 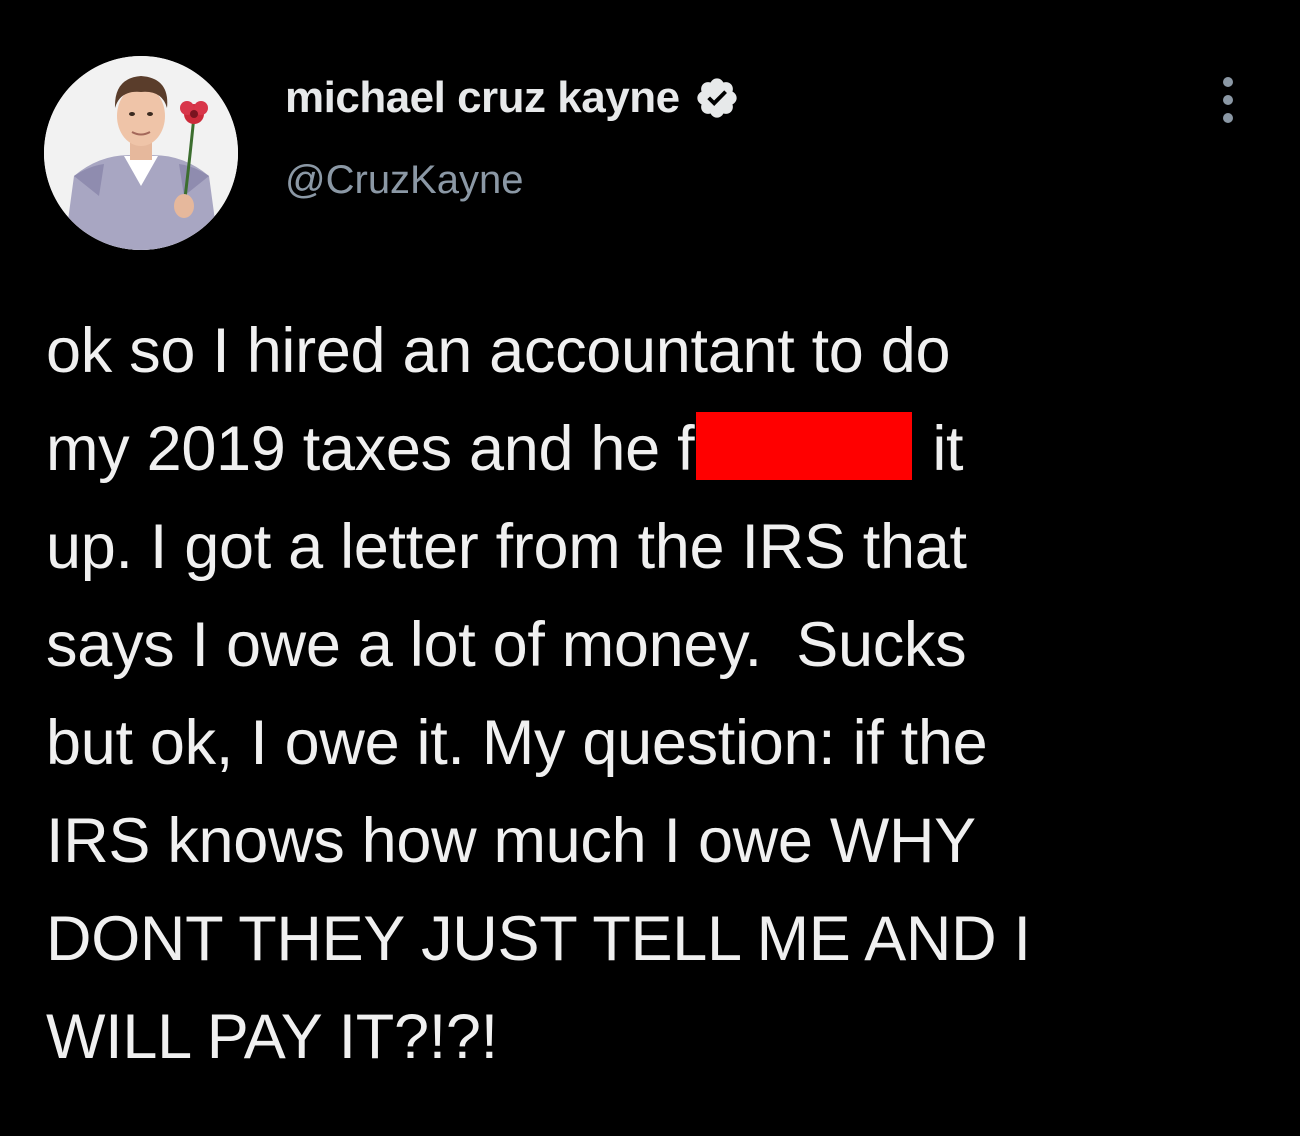 I want to click on avatar, so click(x=141, y=153).